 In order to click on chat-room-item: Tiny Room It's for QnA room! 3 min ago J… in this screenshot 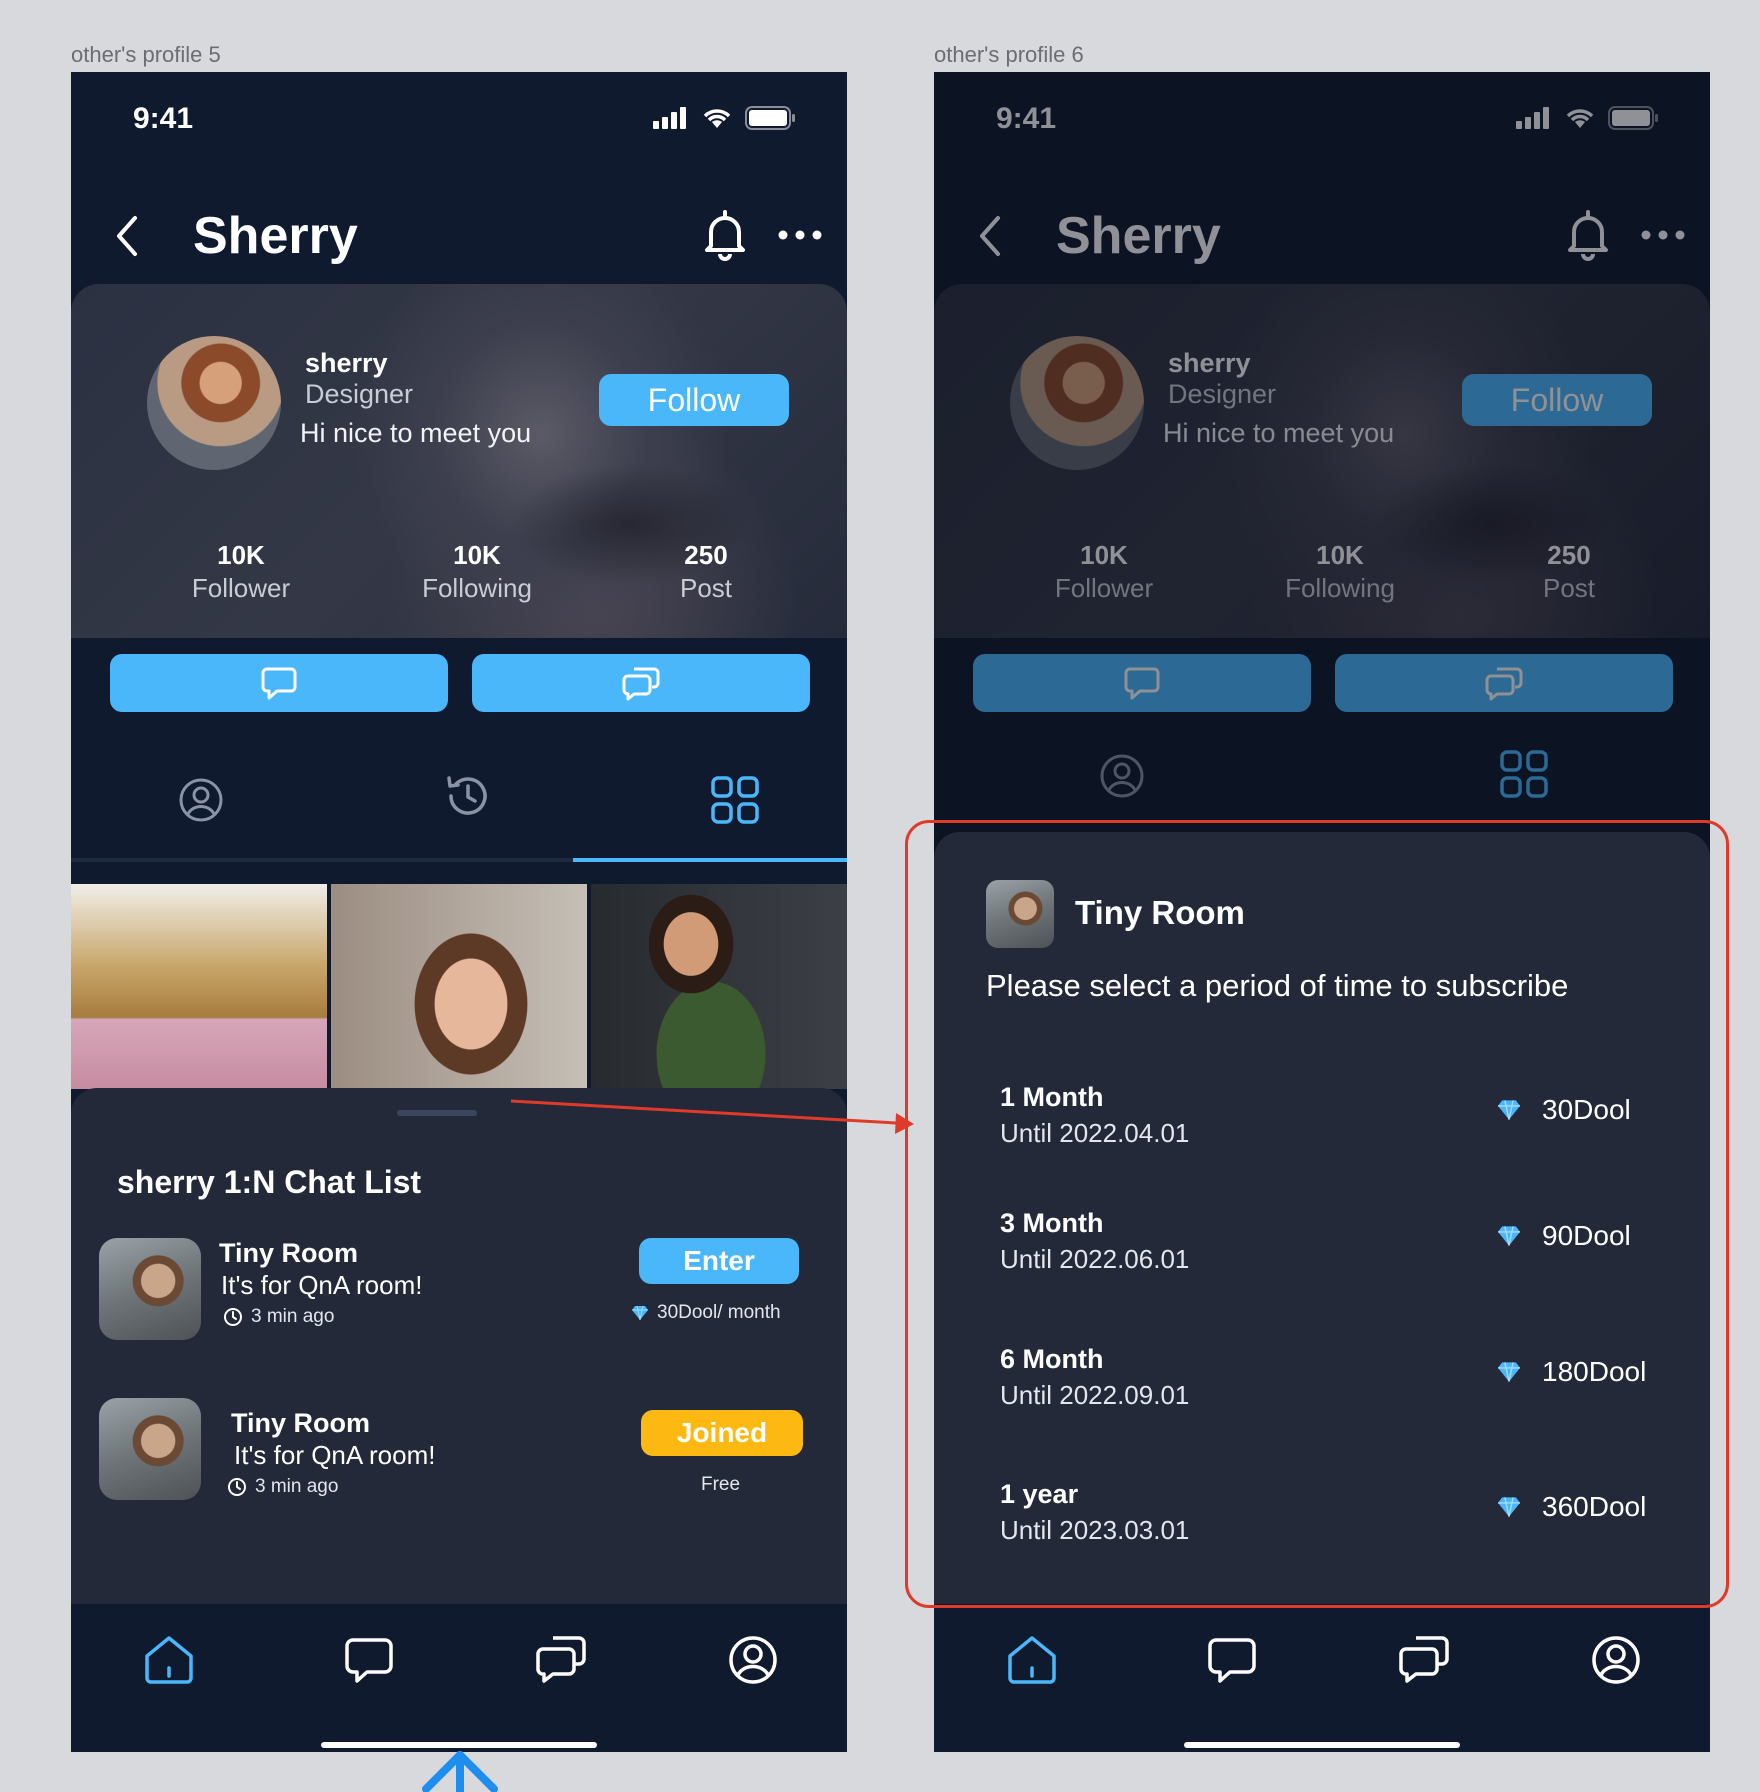, I will do `click(459, 1453)`.